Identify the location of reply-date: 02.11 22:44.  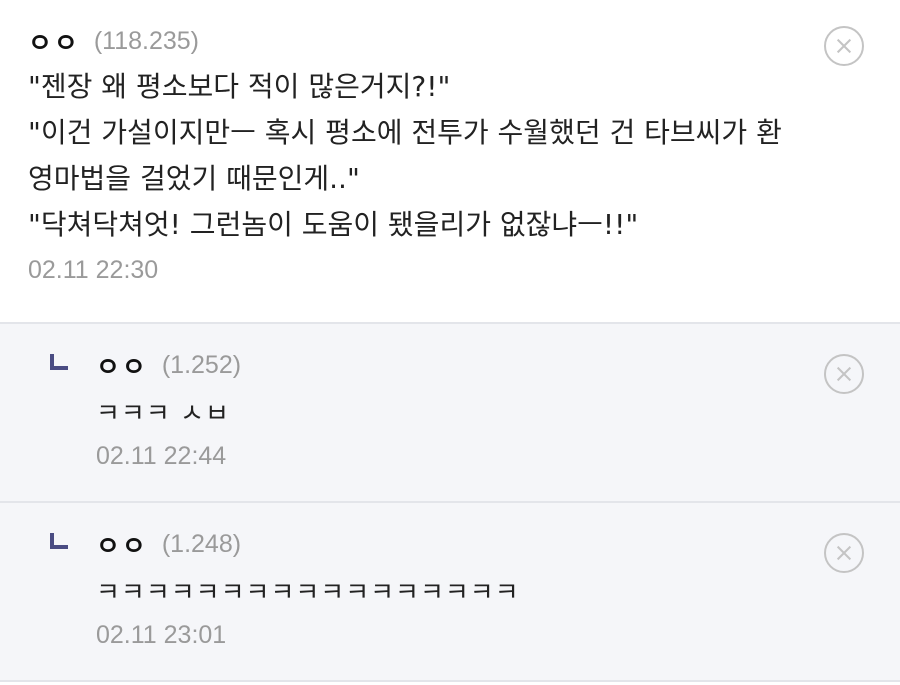
(161, 456).